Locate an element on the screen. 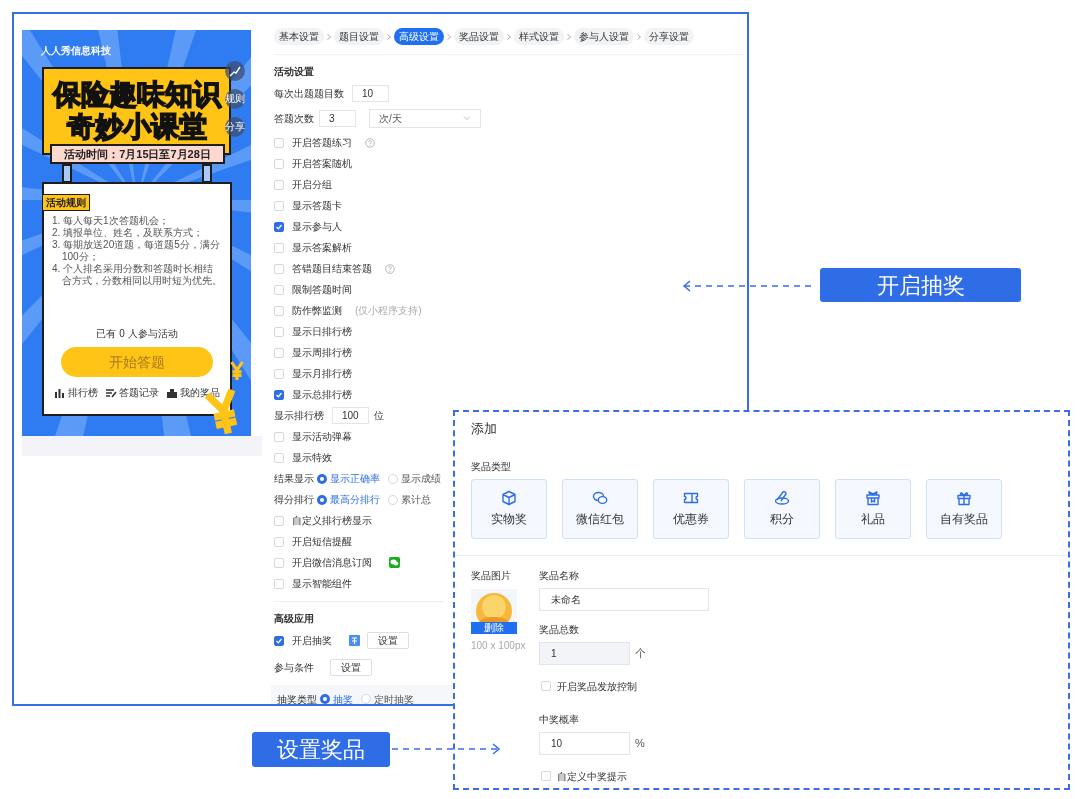 This screenshot has width=1080, height=799. field-label: 奖品名称 is located at coordinates (559, 575).